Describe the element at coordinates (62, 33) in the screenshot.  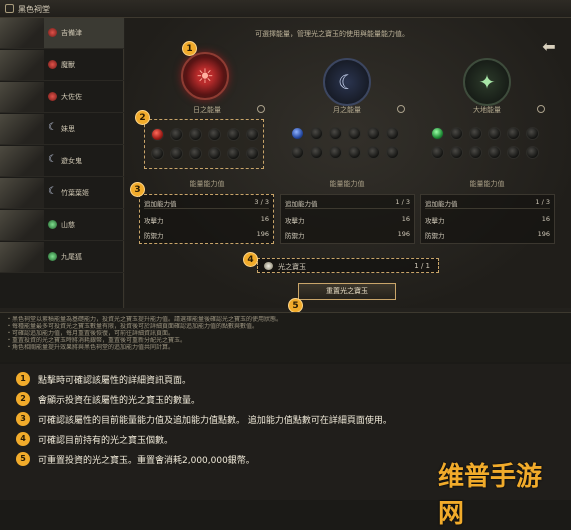
I see `sidebar-item-0: 吉備津` at that location.